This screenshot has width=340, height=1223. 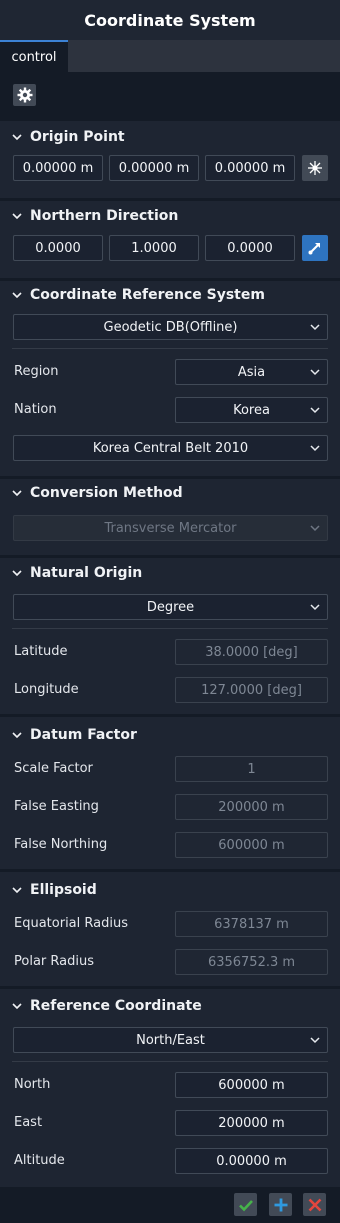 What do you see at coordinates (250, 248) in the screenshot?
I see `north-z-field: 0.0000` at bounding box center [250, 248].